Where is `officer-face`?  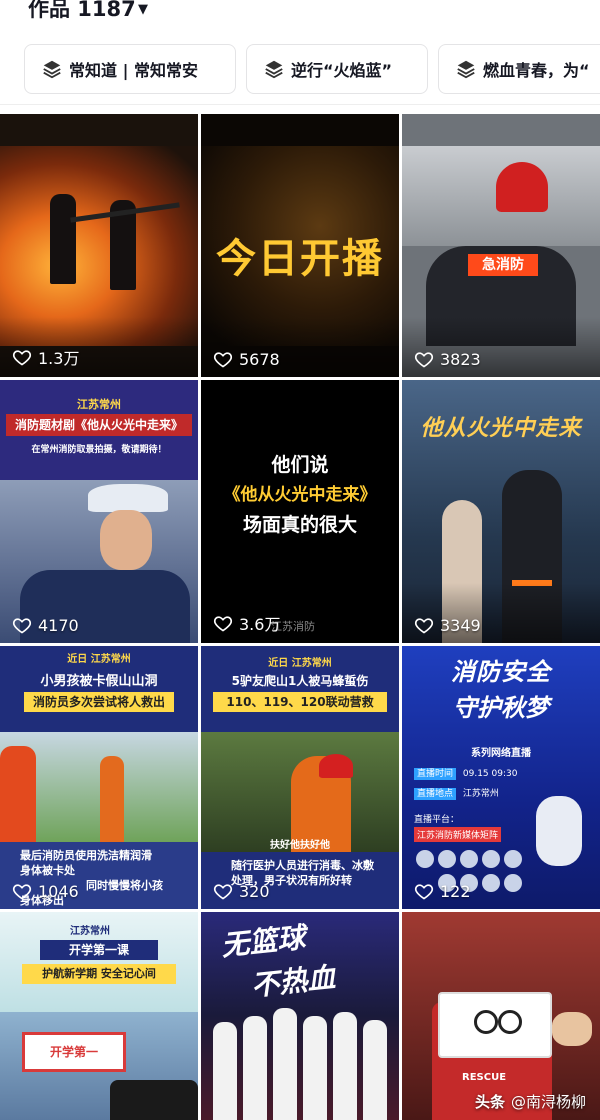
officer-face is located at coordinates (126, 540).